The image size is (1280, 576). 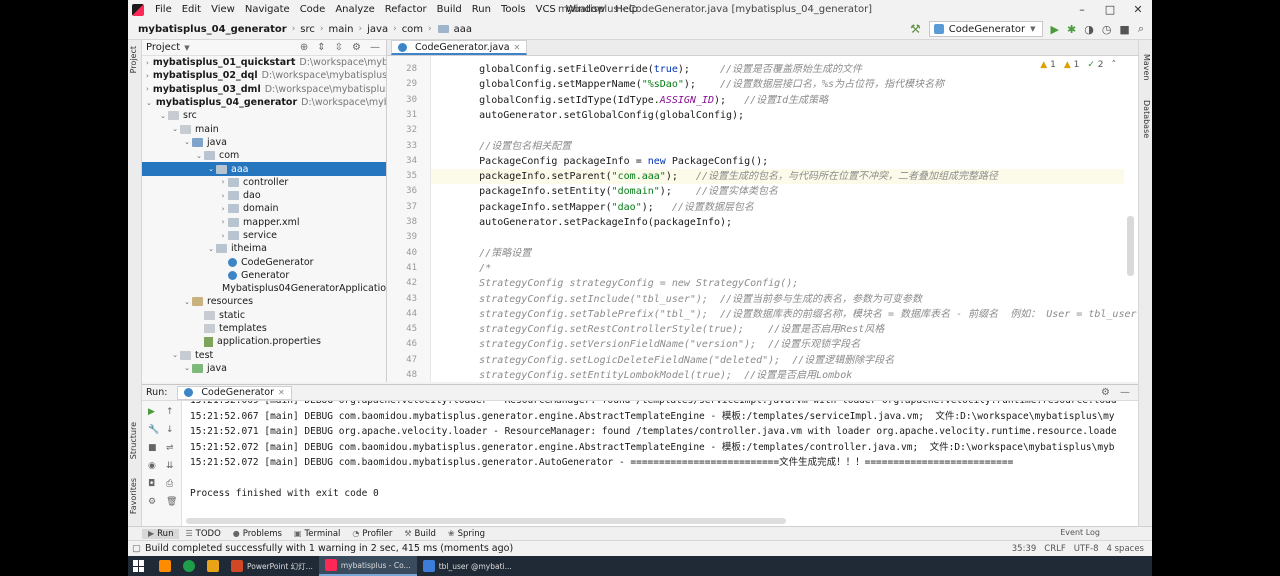 I want to click on editor-scrollbar, so click(x=1130, y=219).